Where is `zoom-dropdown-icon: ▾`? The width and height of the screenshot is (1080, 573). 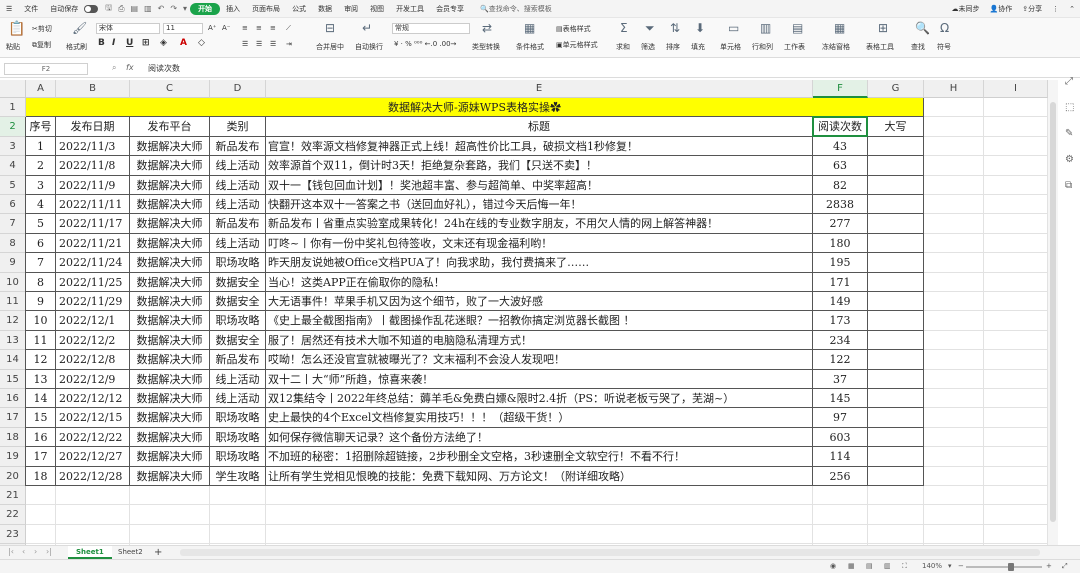 zoom-dropdown-icon: ▾ is located at coordinates (950, 566).